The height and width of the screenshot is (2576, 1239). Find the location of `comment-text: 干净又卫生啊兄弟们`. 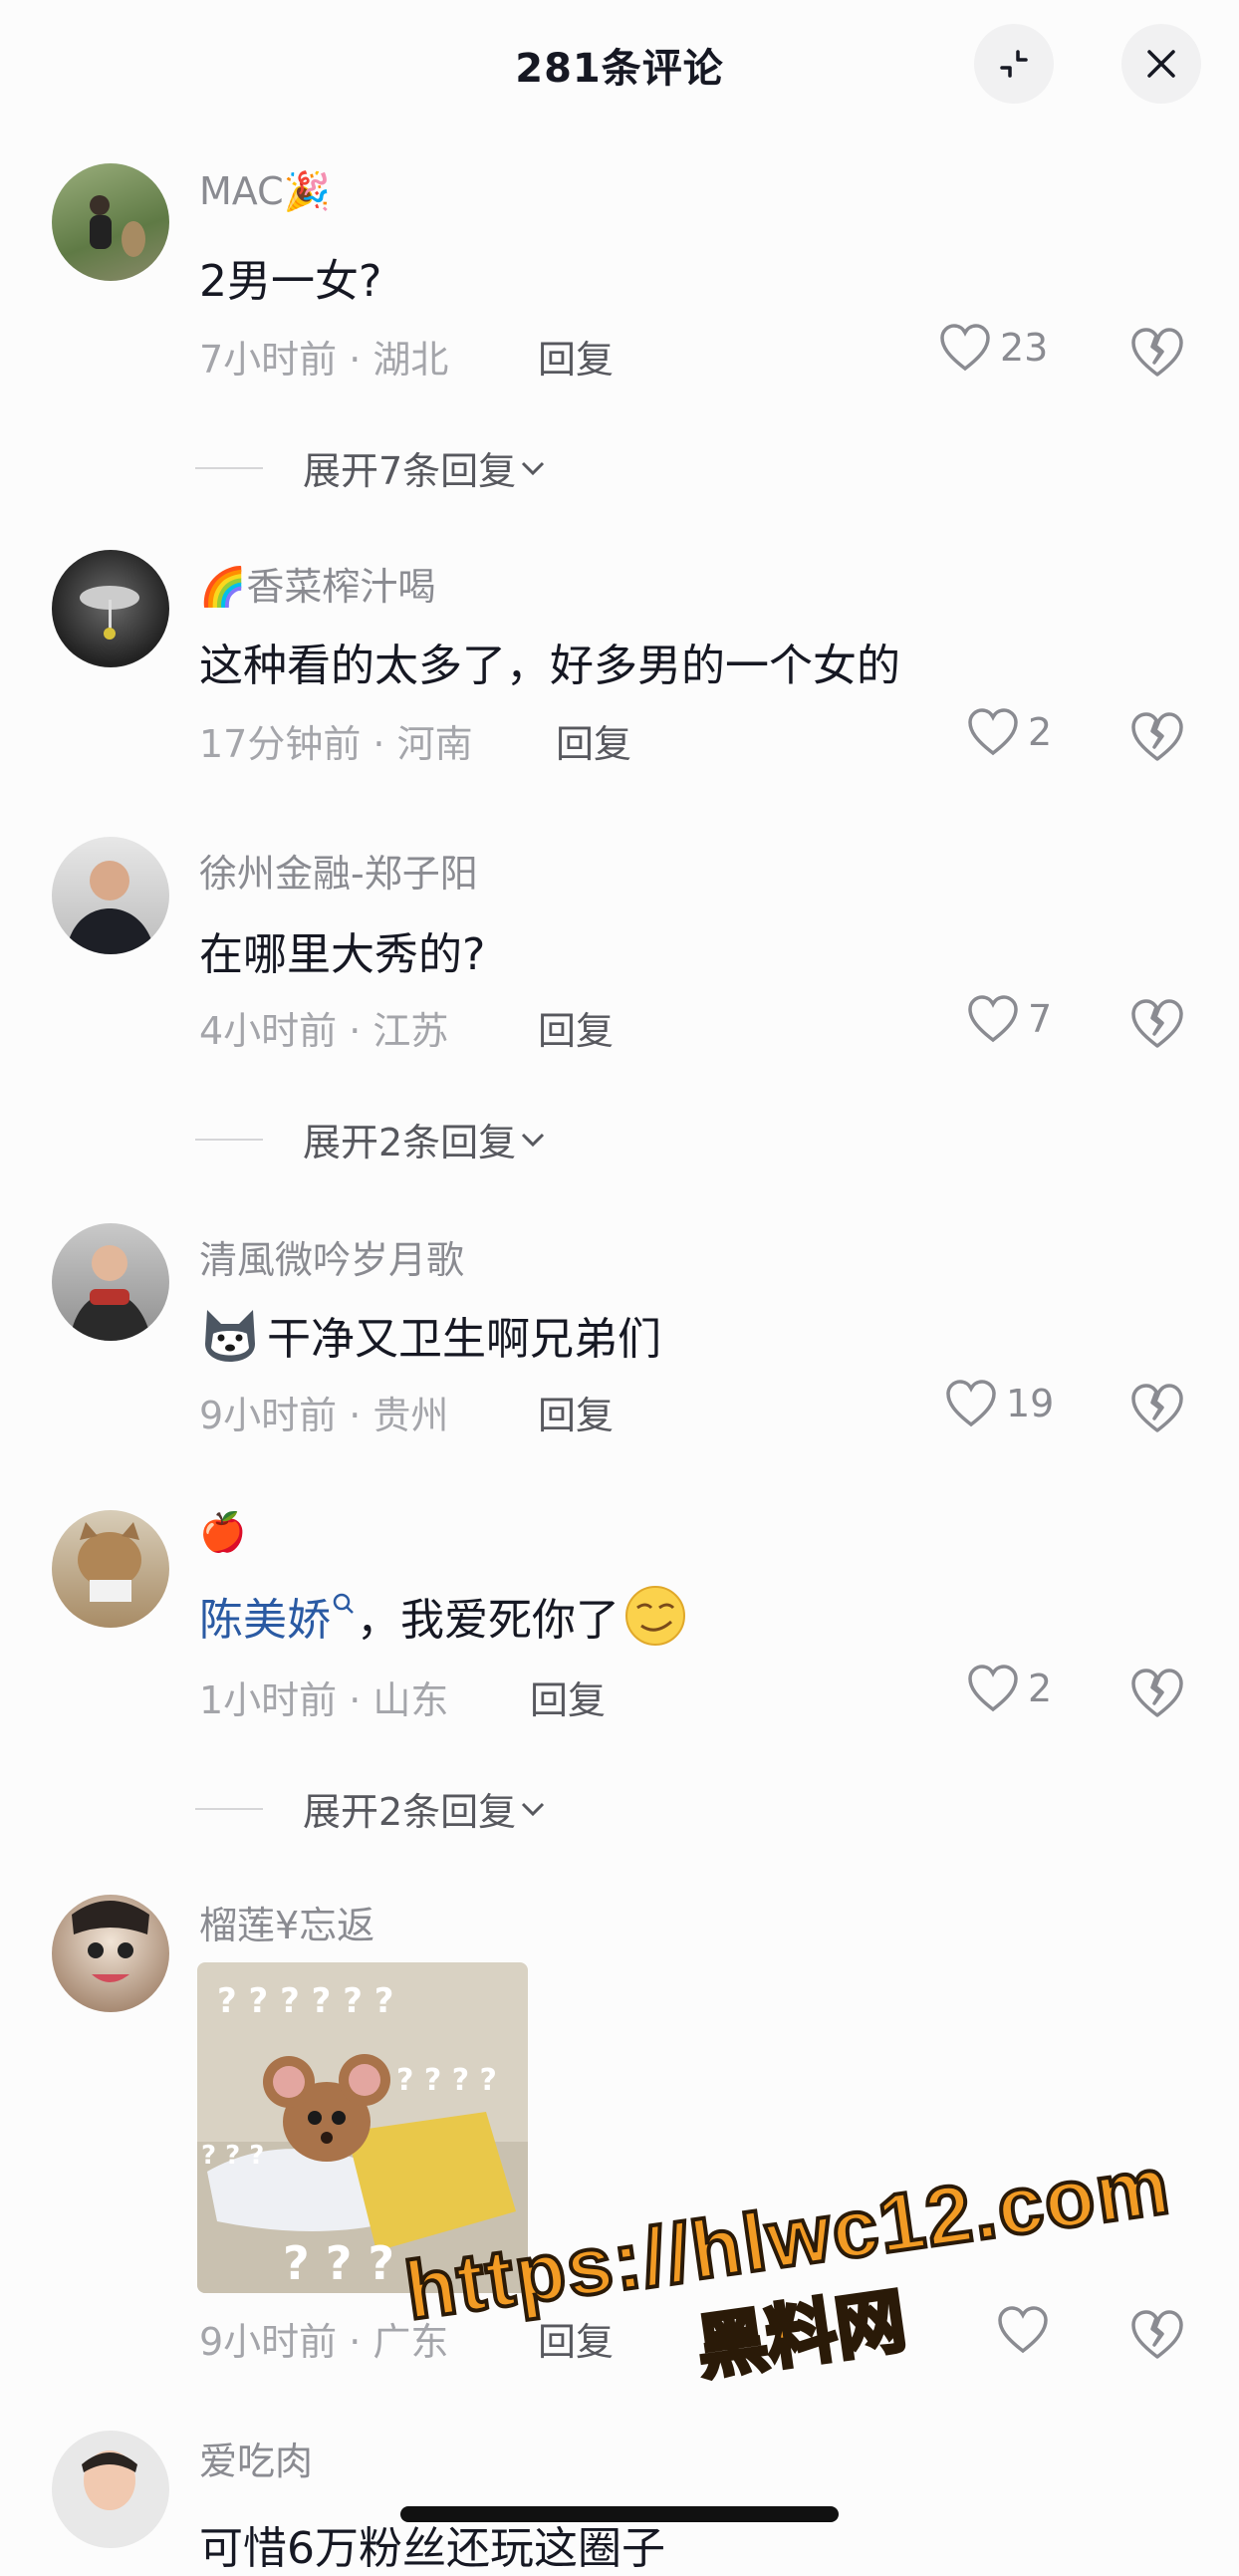

comment-text: 干净又卫生啊兄弟们 is located at coordinates (430, 1335).